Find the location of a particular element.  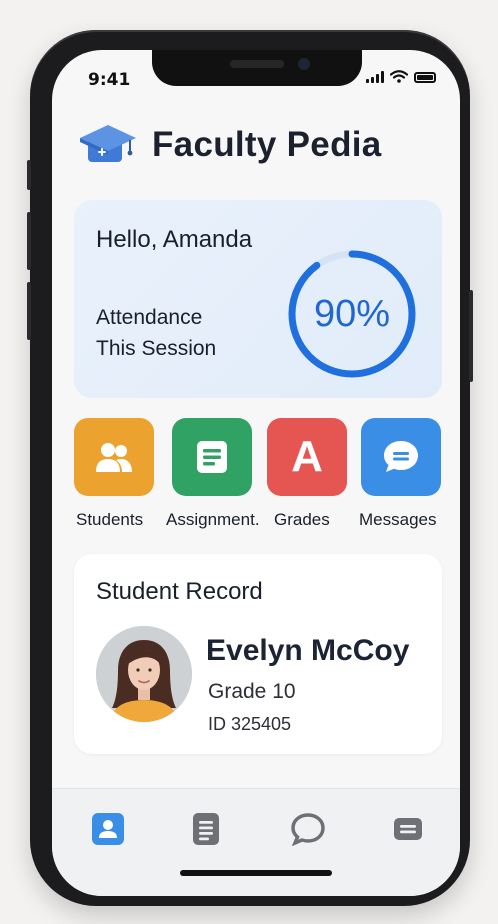

front-camera is located at coordinates (304, 64).